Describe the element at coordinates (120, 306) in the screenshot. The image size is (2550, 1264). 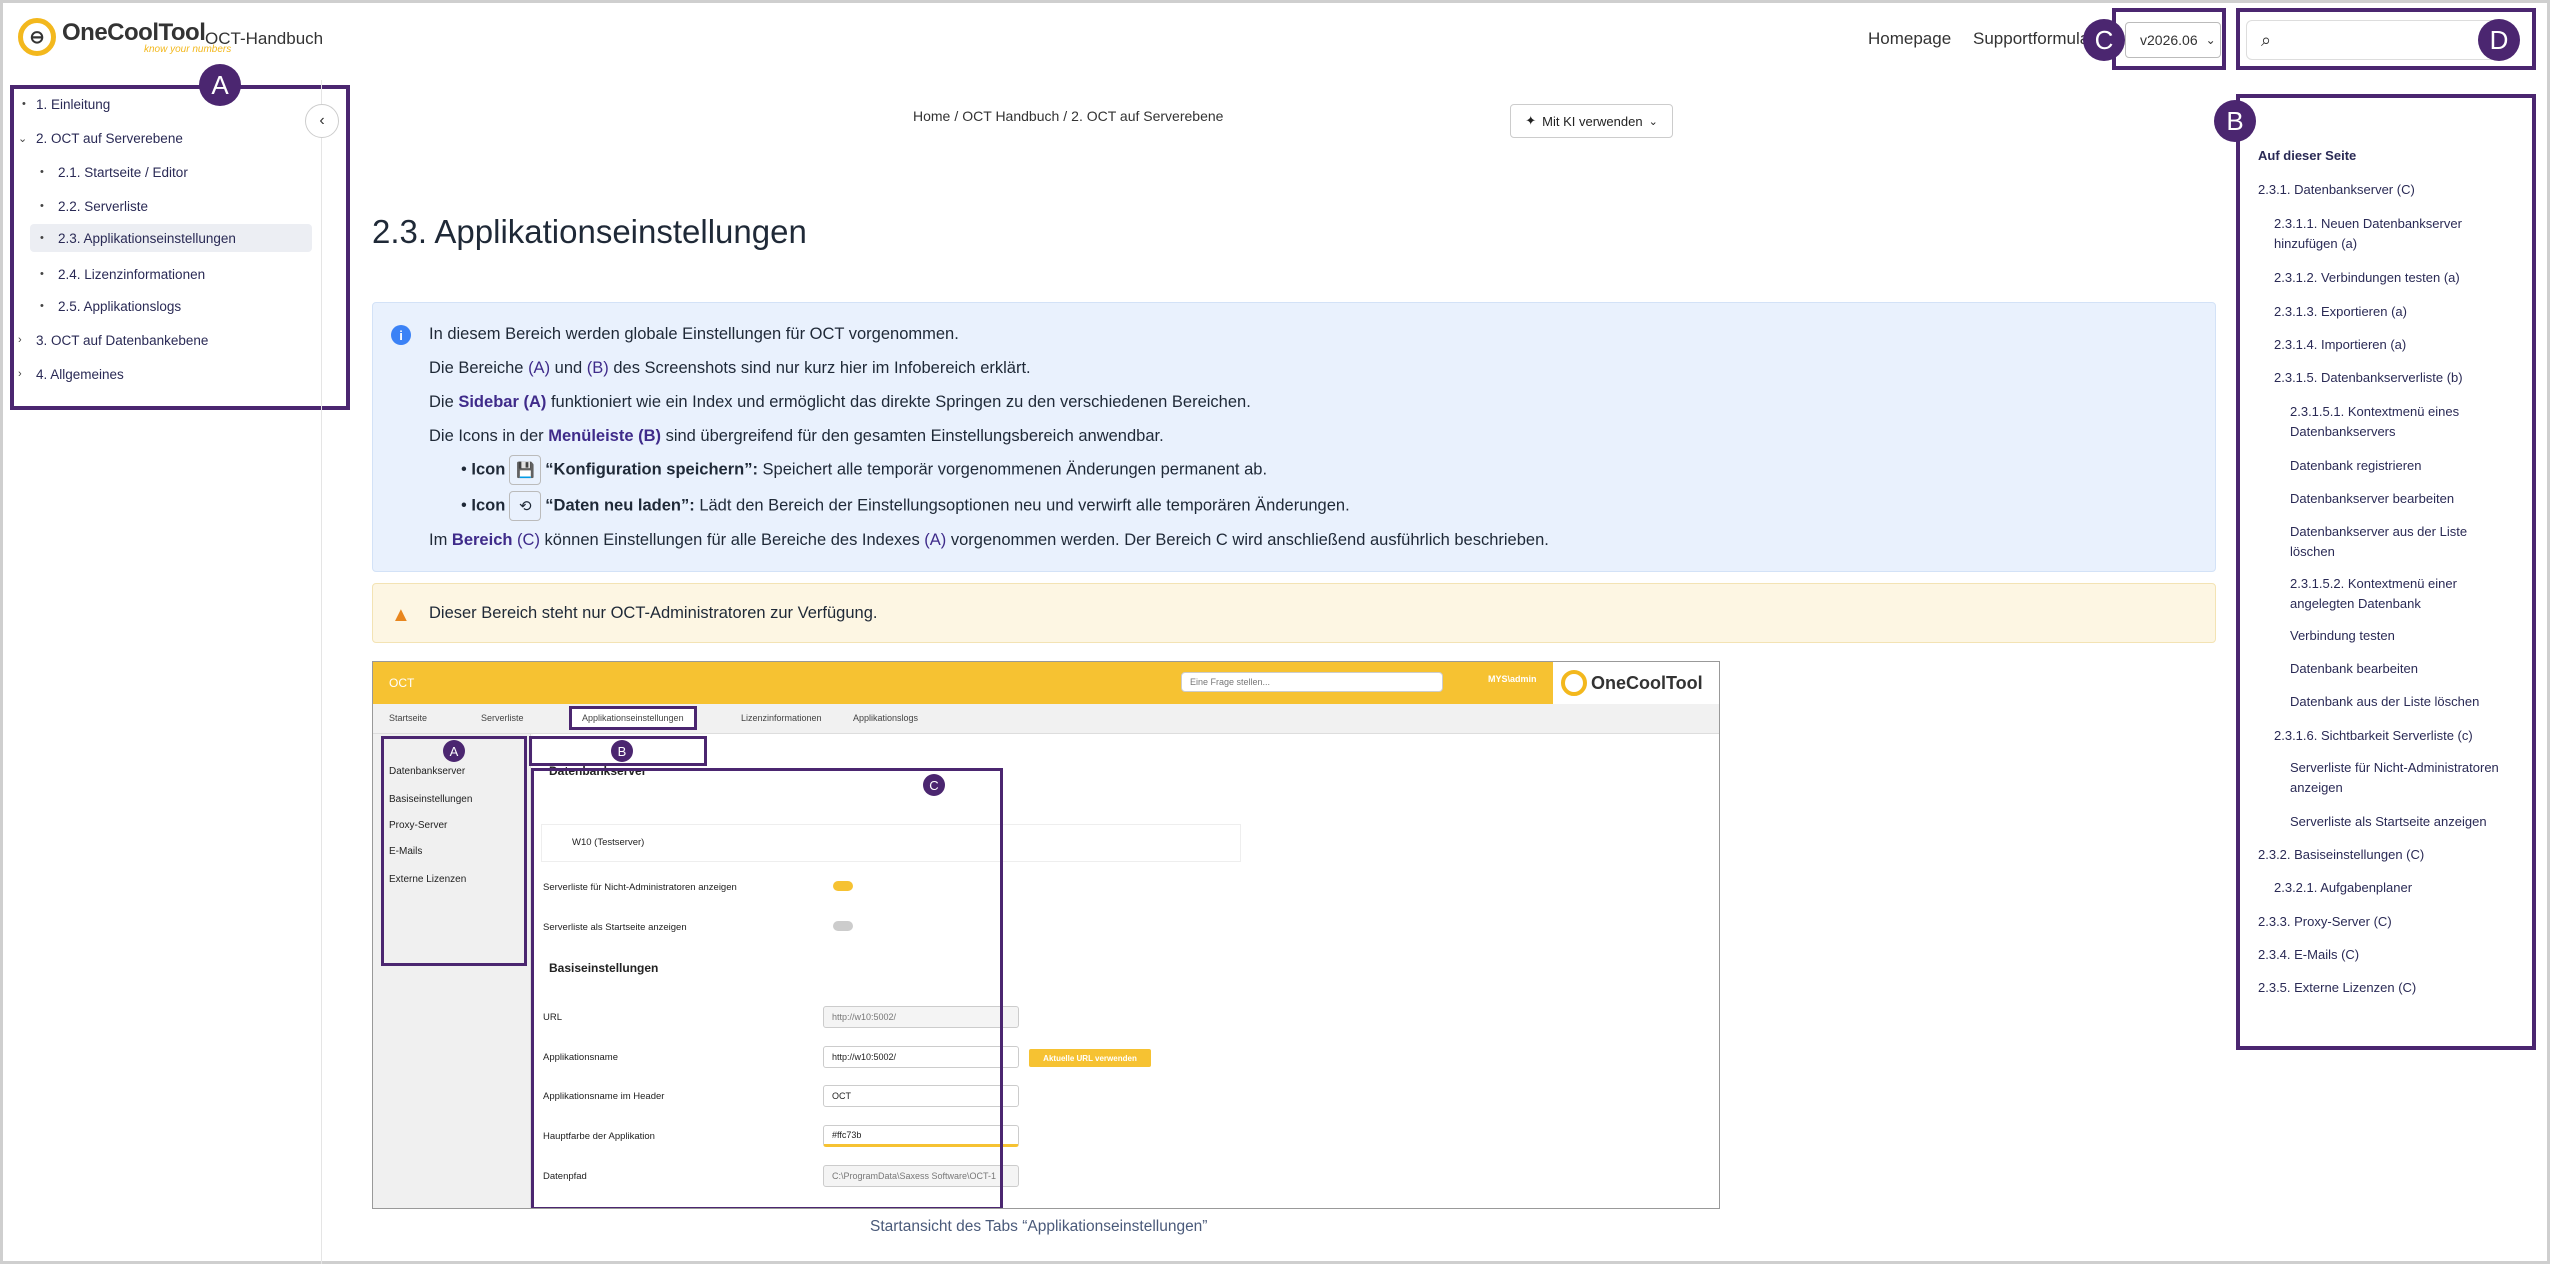
I see `sidebar-item-label: 2.5. Applikationslogs` at that location.